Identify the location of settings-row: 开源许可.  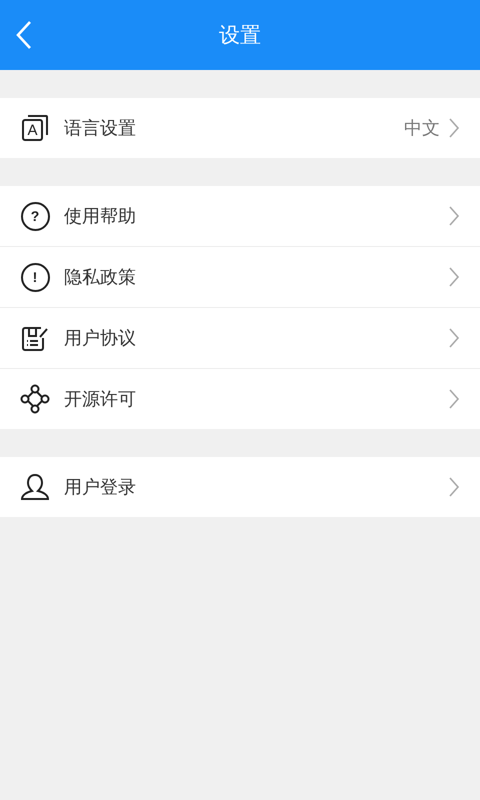
(240, 399).